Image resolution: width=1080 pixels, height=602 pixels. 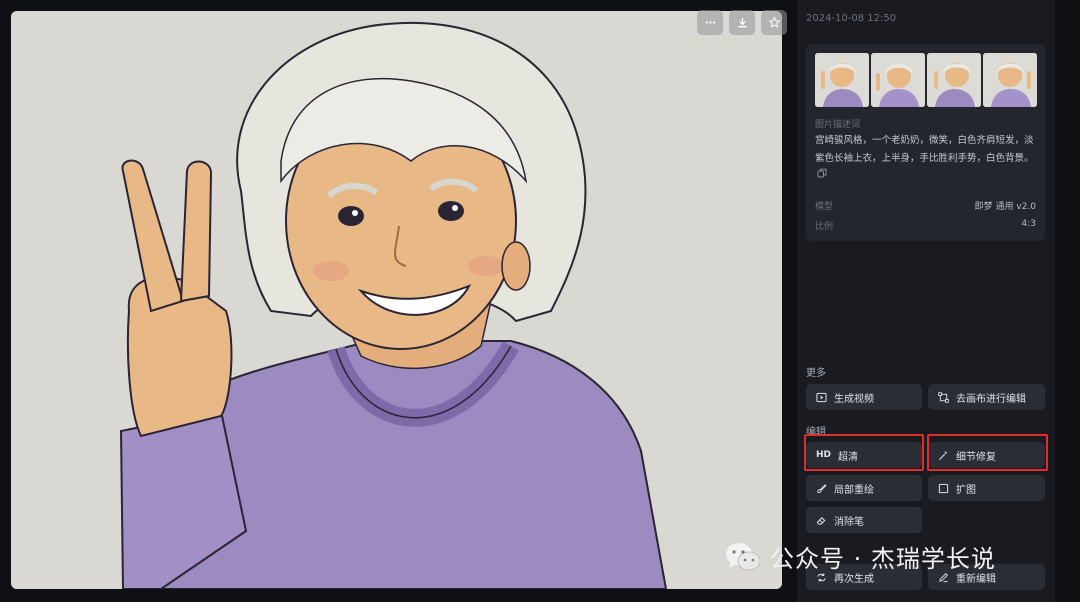 What do you see at coordinates (987, 452) in the screenshot?
I see `highlight-box-detail-repair` at bounding box center [987, 452].